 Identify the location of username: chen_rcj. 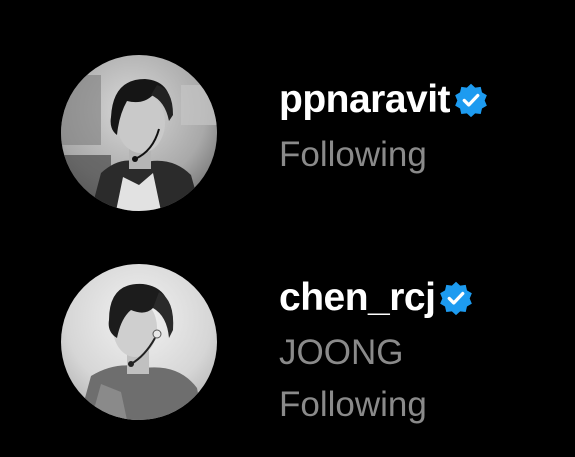
(357, 298).